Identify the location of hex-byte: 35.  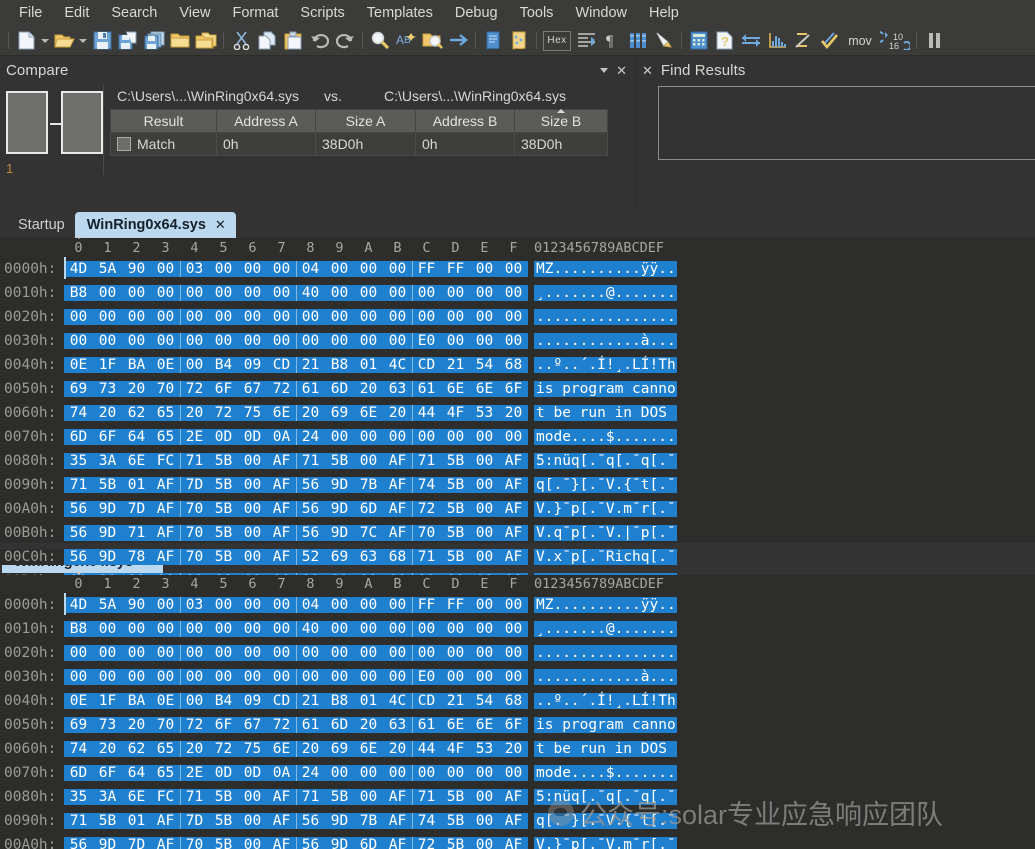
(78, 461).